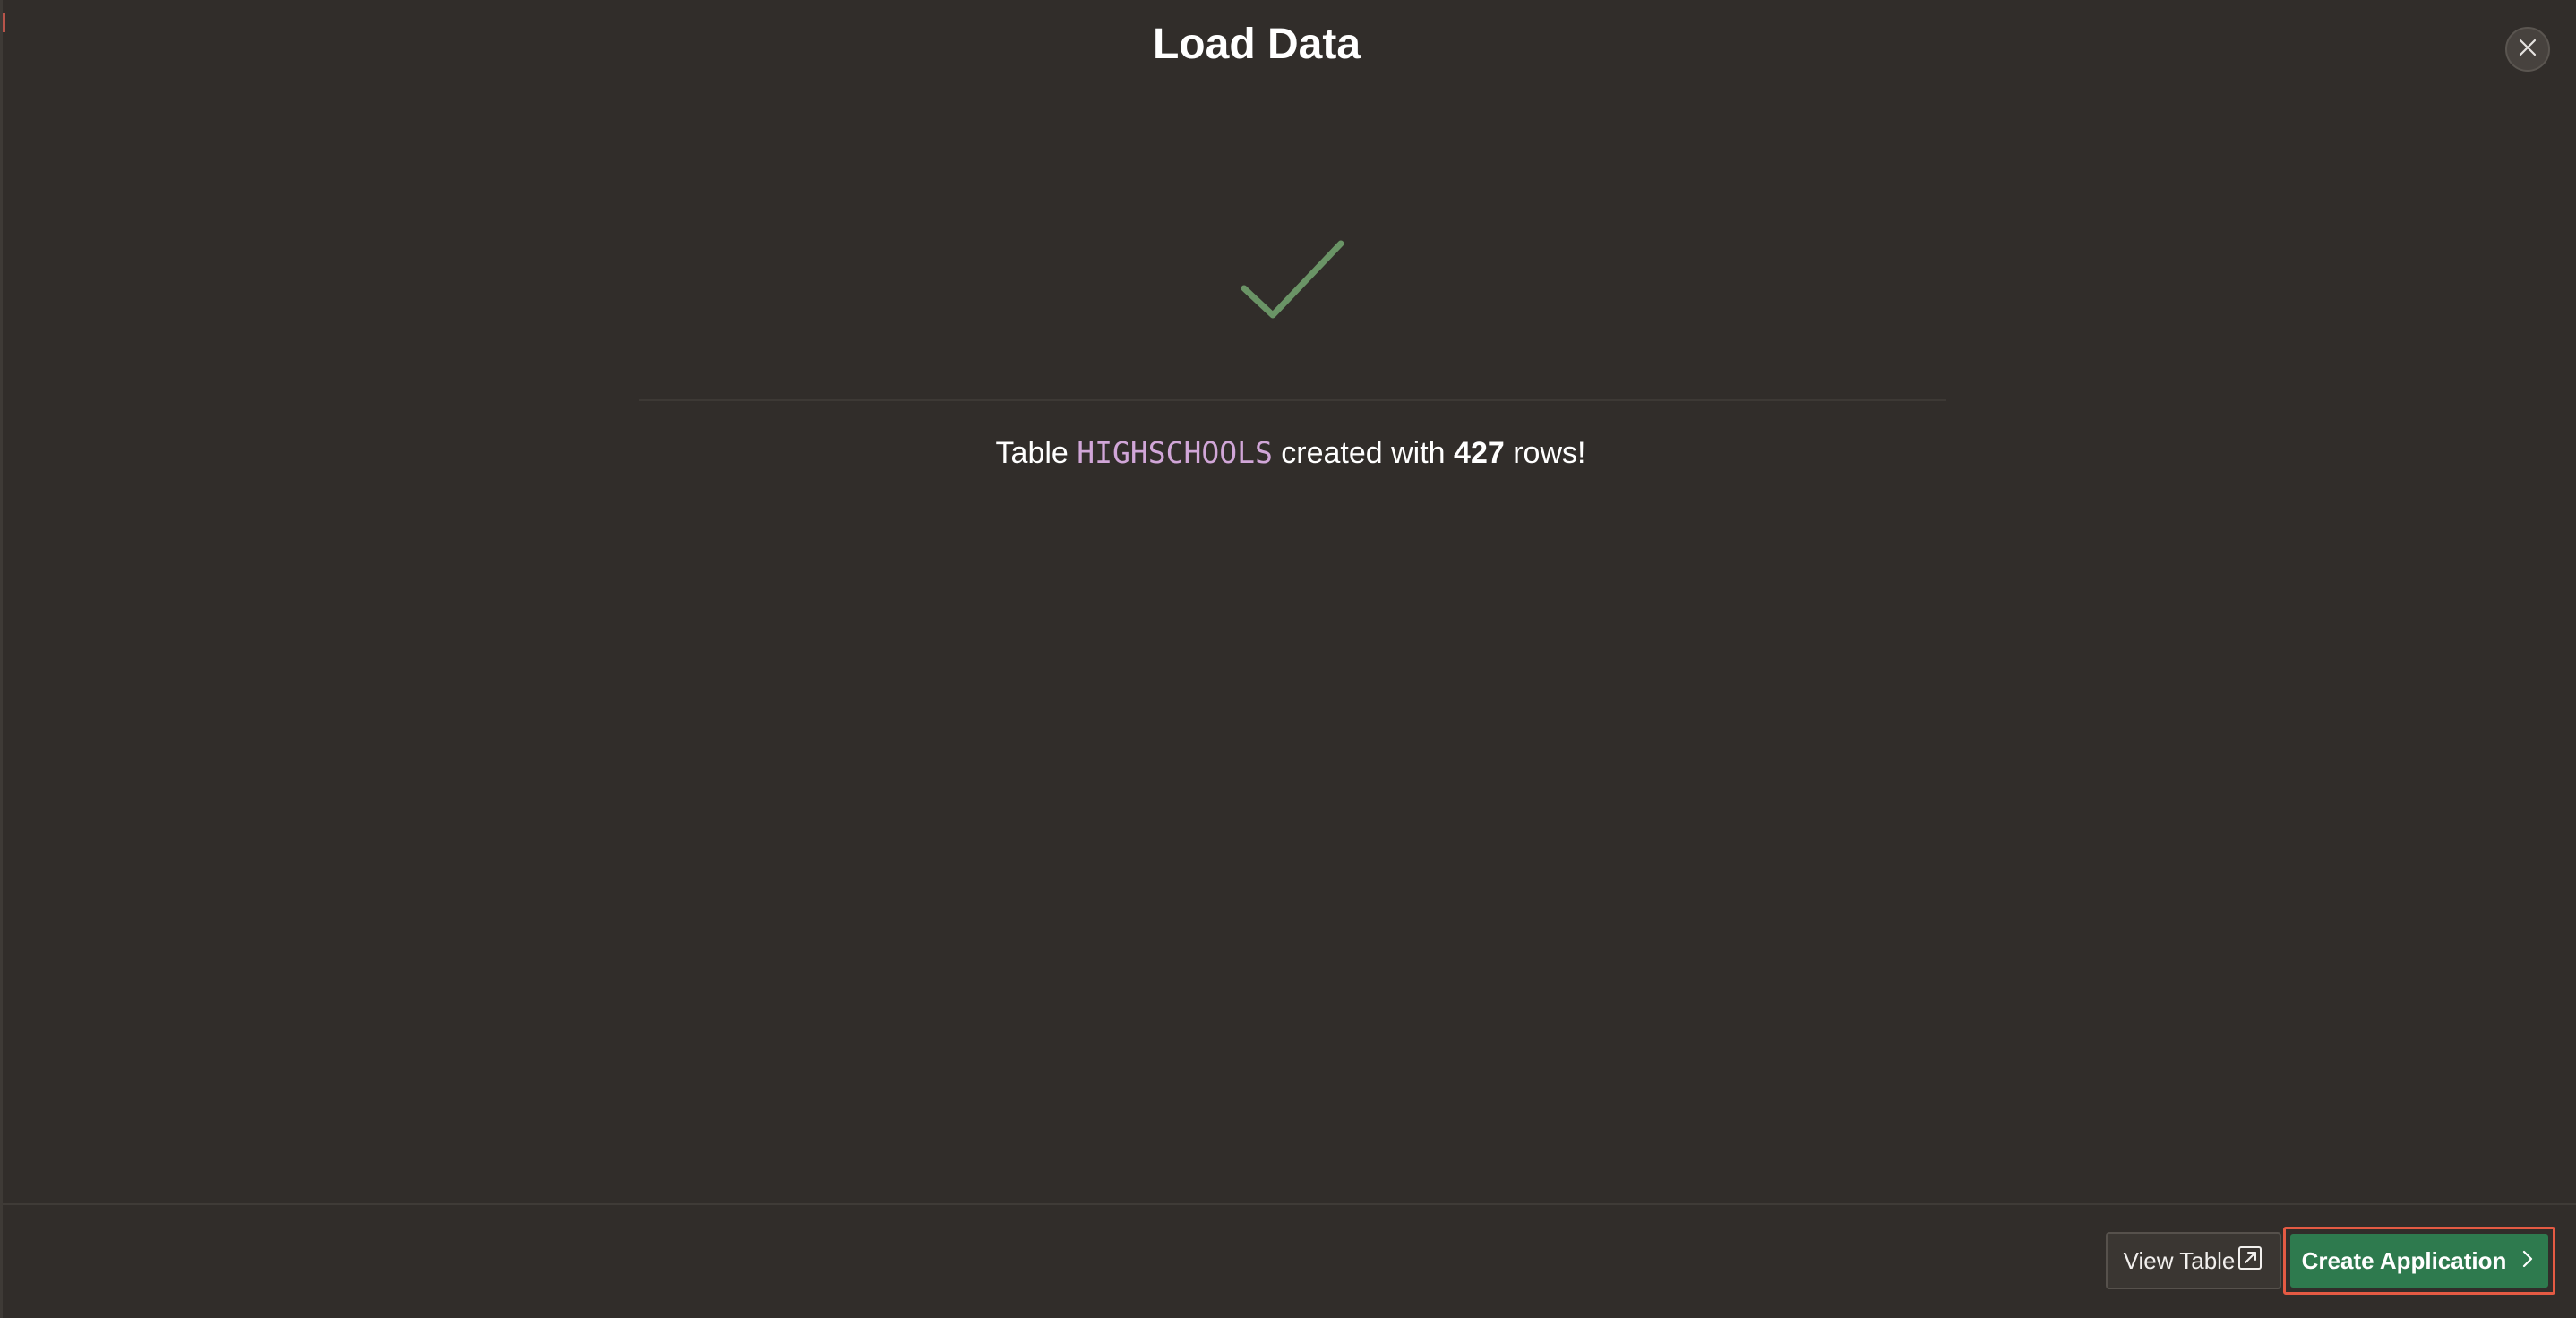  What do you see at coordinates (2179, 1260) in the screenshot?
I see `view-table-label: View Table` at bounding box center [2179, 1260].